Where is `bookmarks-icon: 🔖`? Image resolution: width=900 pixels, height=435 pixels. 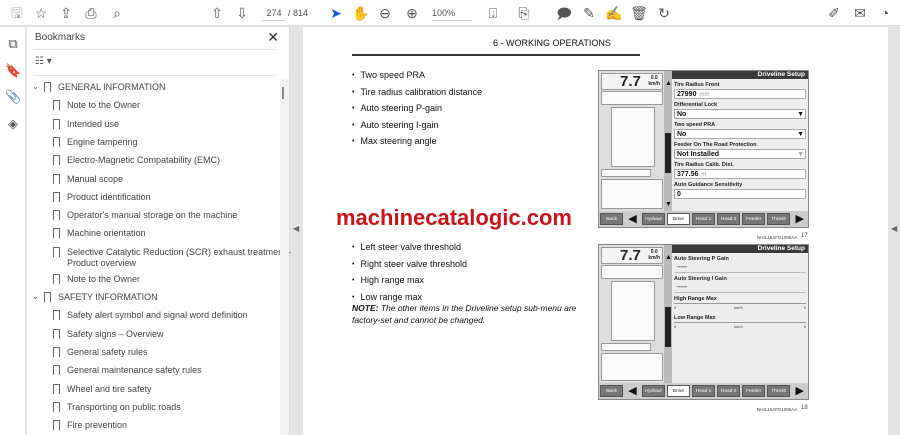
bookmarks-icon: 🔖 is located at coordinates (13, 71).